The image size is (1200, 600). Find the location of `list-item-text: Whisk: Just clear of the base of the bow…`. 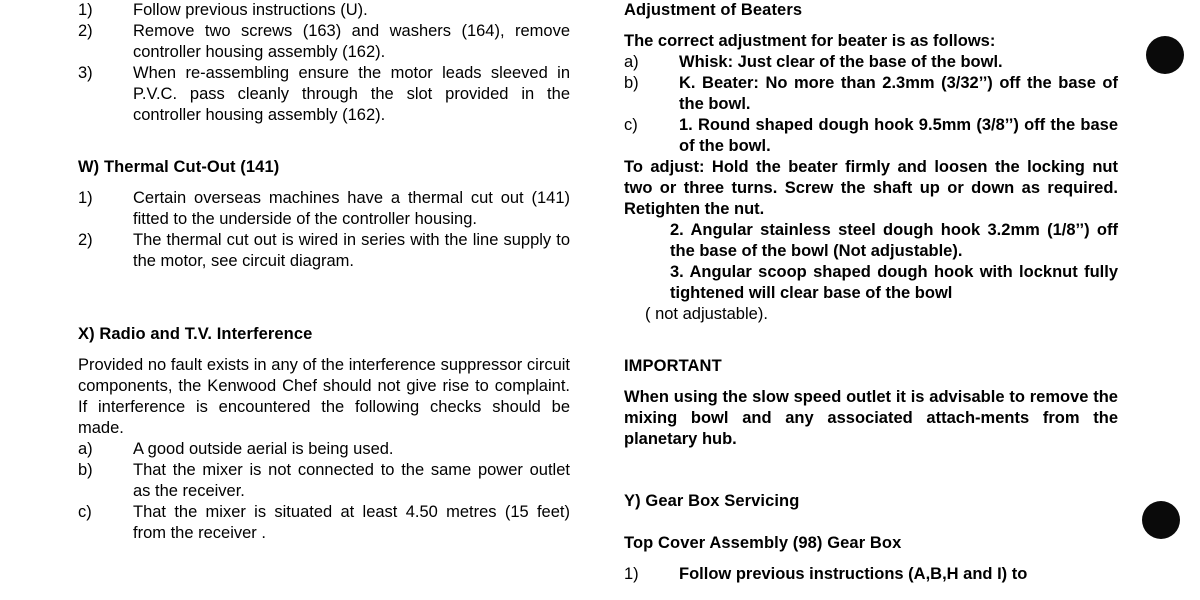

list-item-text: Whisk: Just clear of the base of the bow… is located at coordinates (841, 62).